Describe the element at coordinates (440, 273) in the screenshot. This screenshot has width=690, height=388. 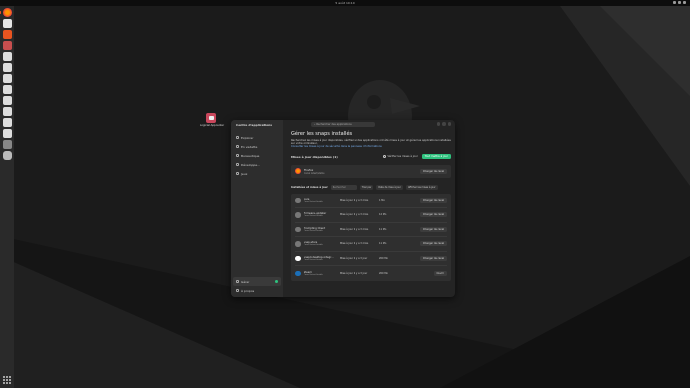
I see `open-button: Ouvrir` at that location.